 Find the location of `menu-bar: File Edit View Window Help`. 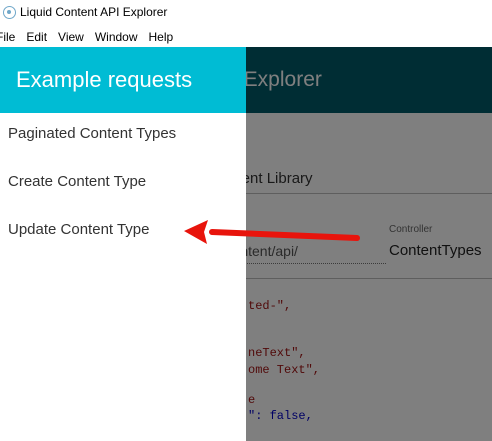

menu-bar: File Edit View Window Help is located at coordinates (246, 37).